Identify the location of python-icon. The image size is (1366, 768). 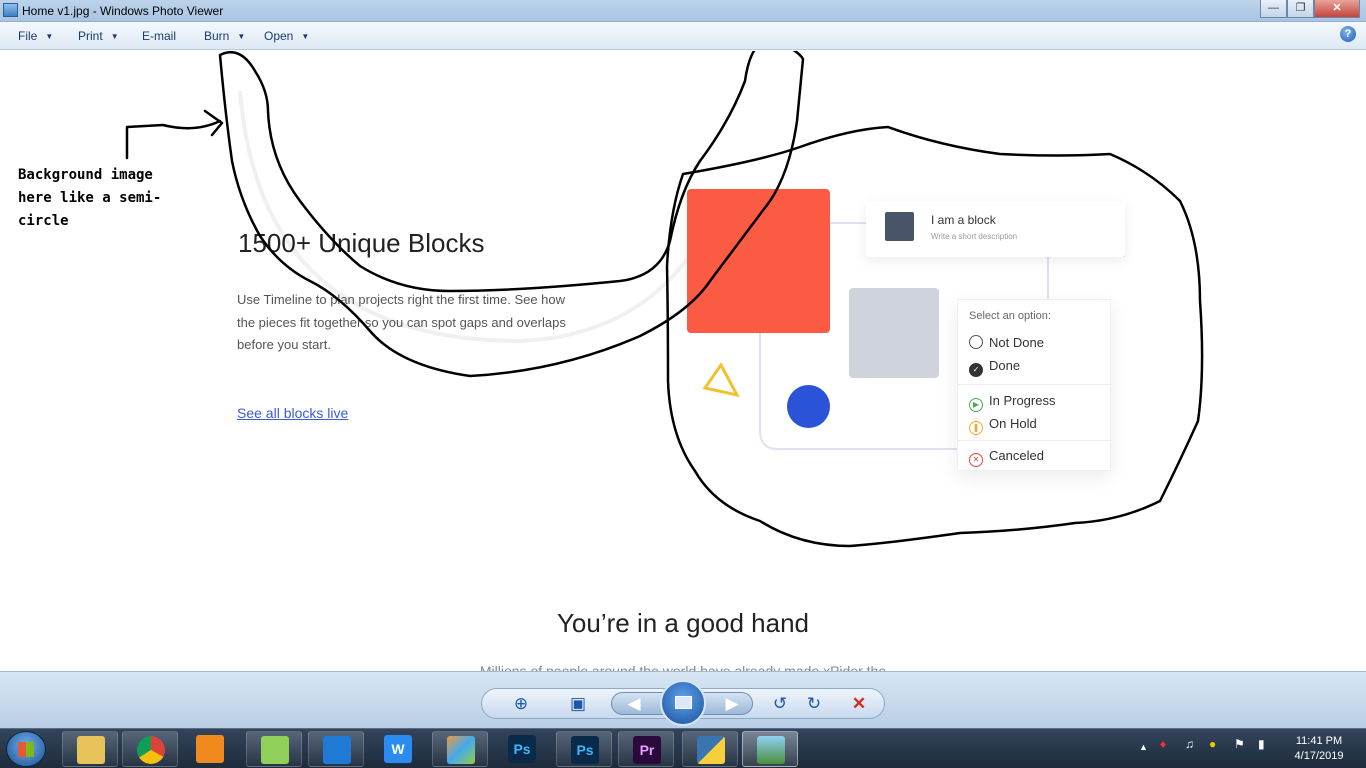
(711, 750).